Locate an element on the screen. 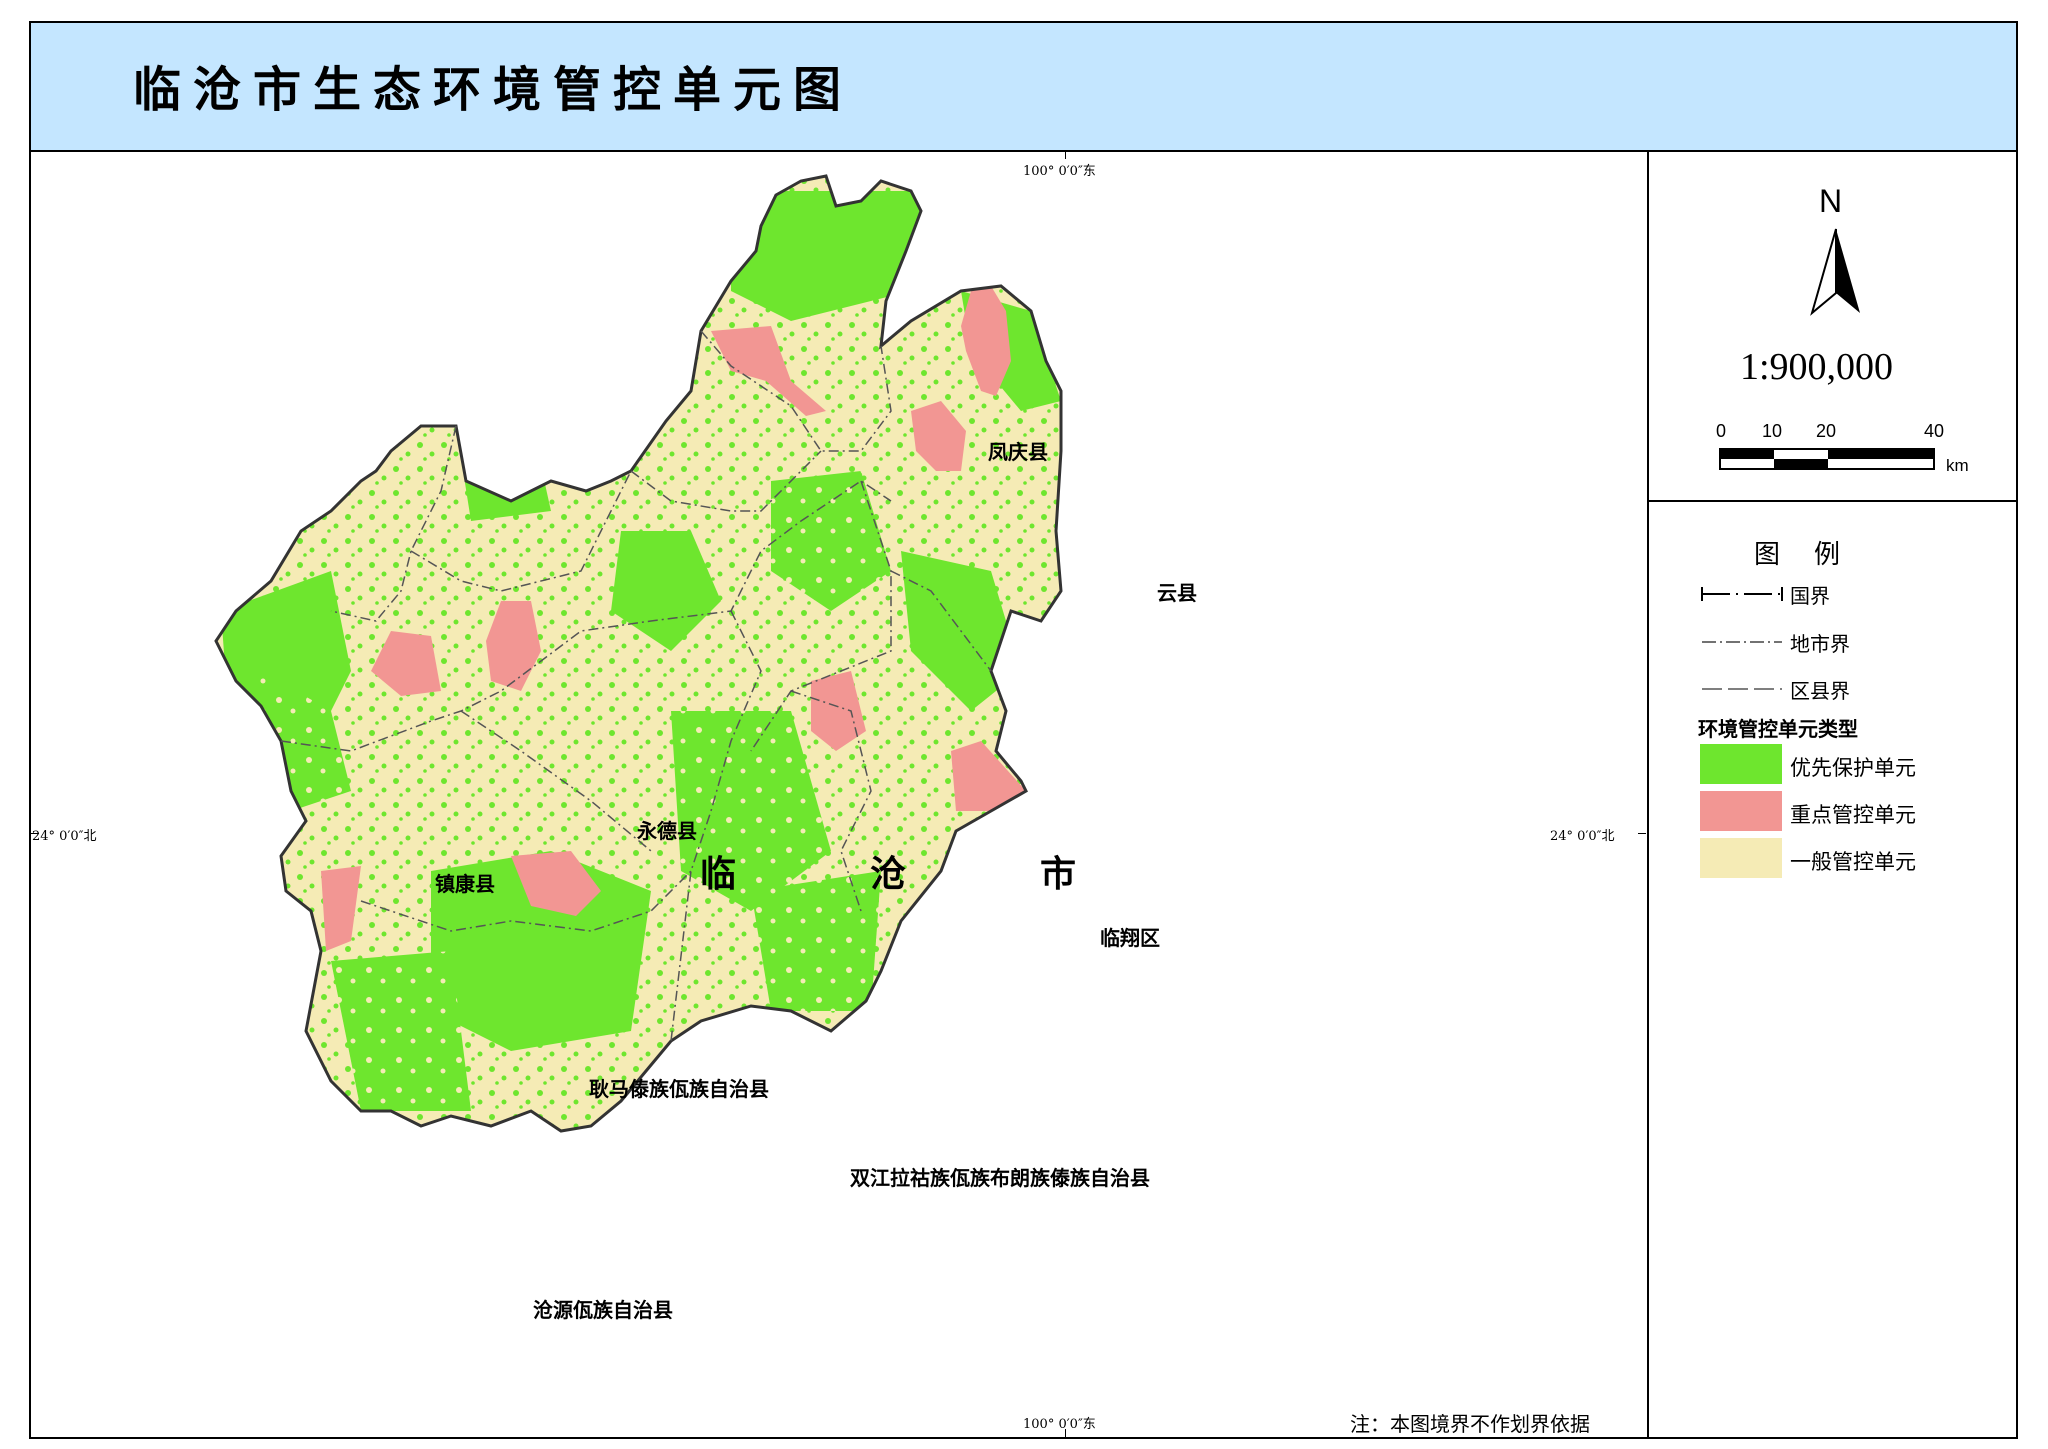 The height and width of the screenshot is (1449, 2048). coord-tick-top is located at coordinates (1065, 155).